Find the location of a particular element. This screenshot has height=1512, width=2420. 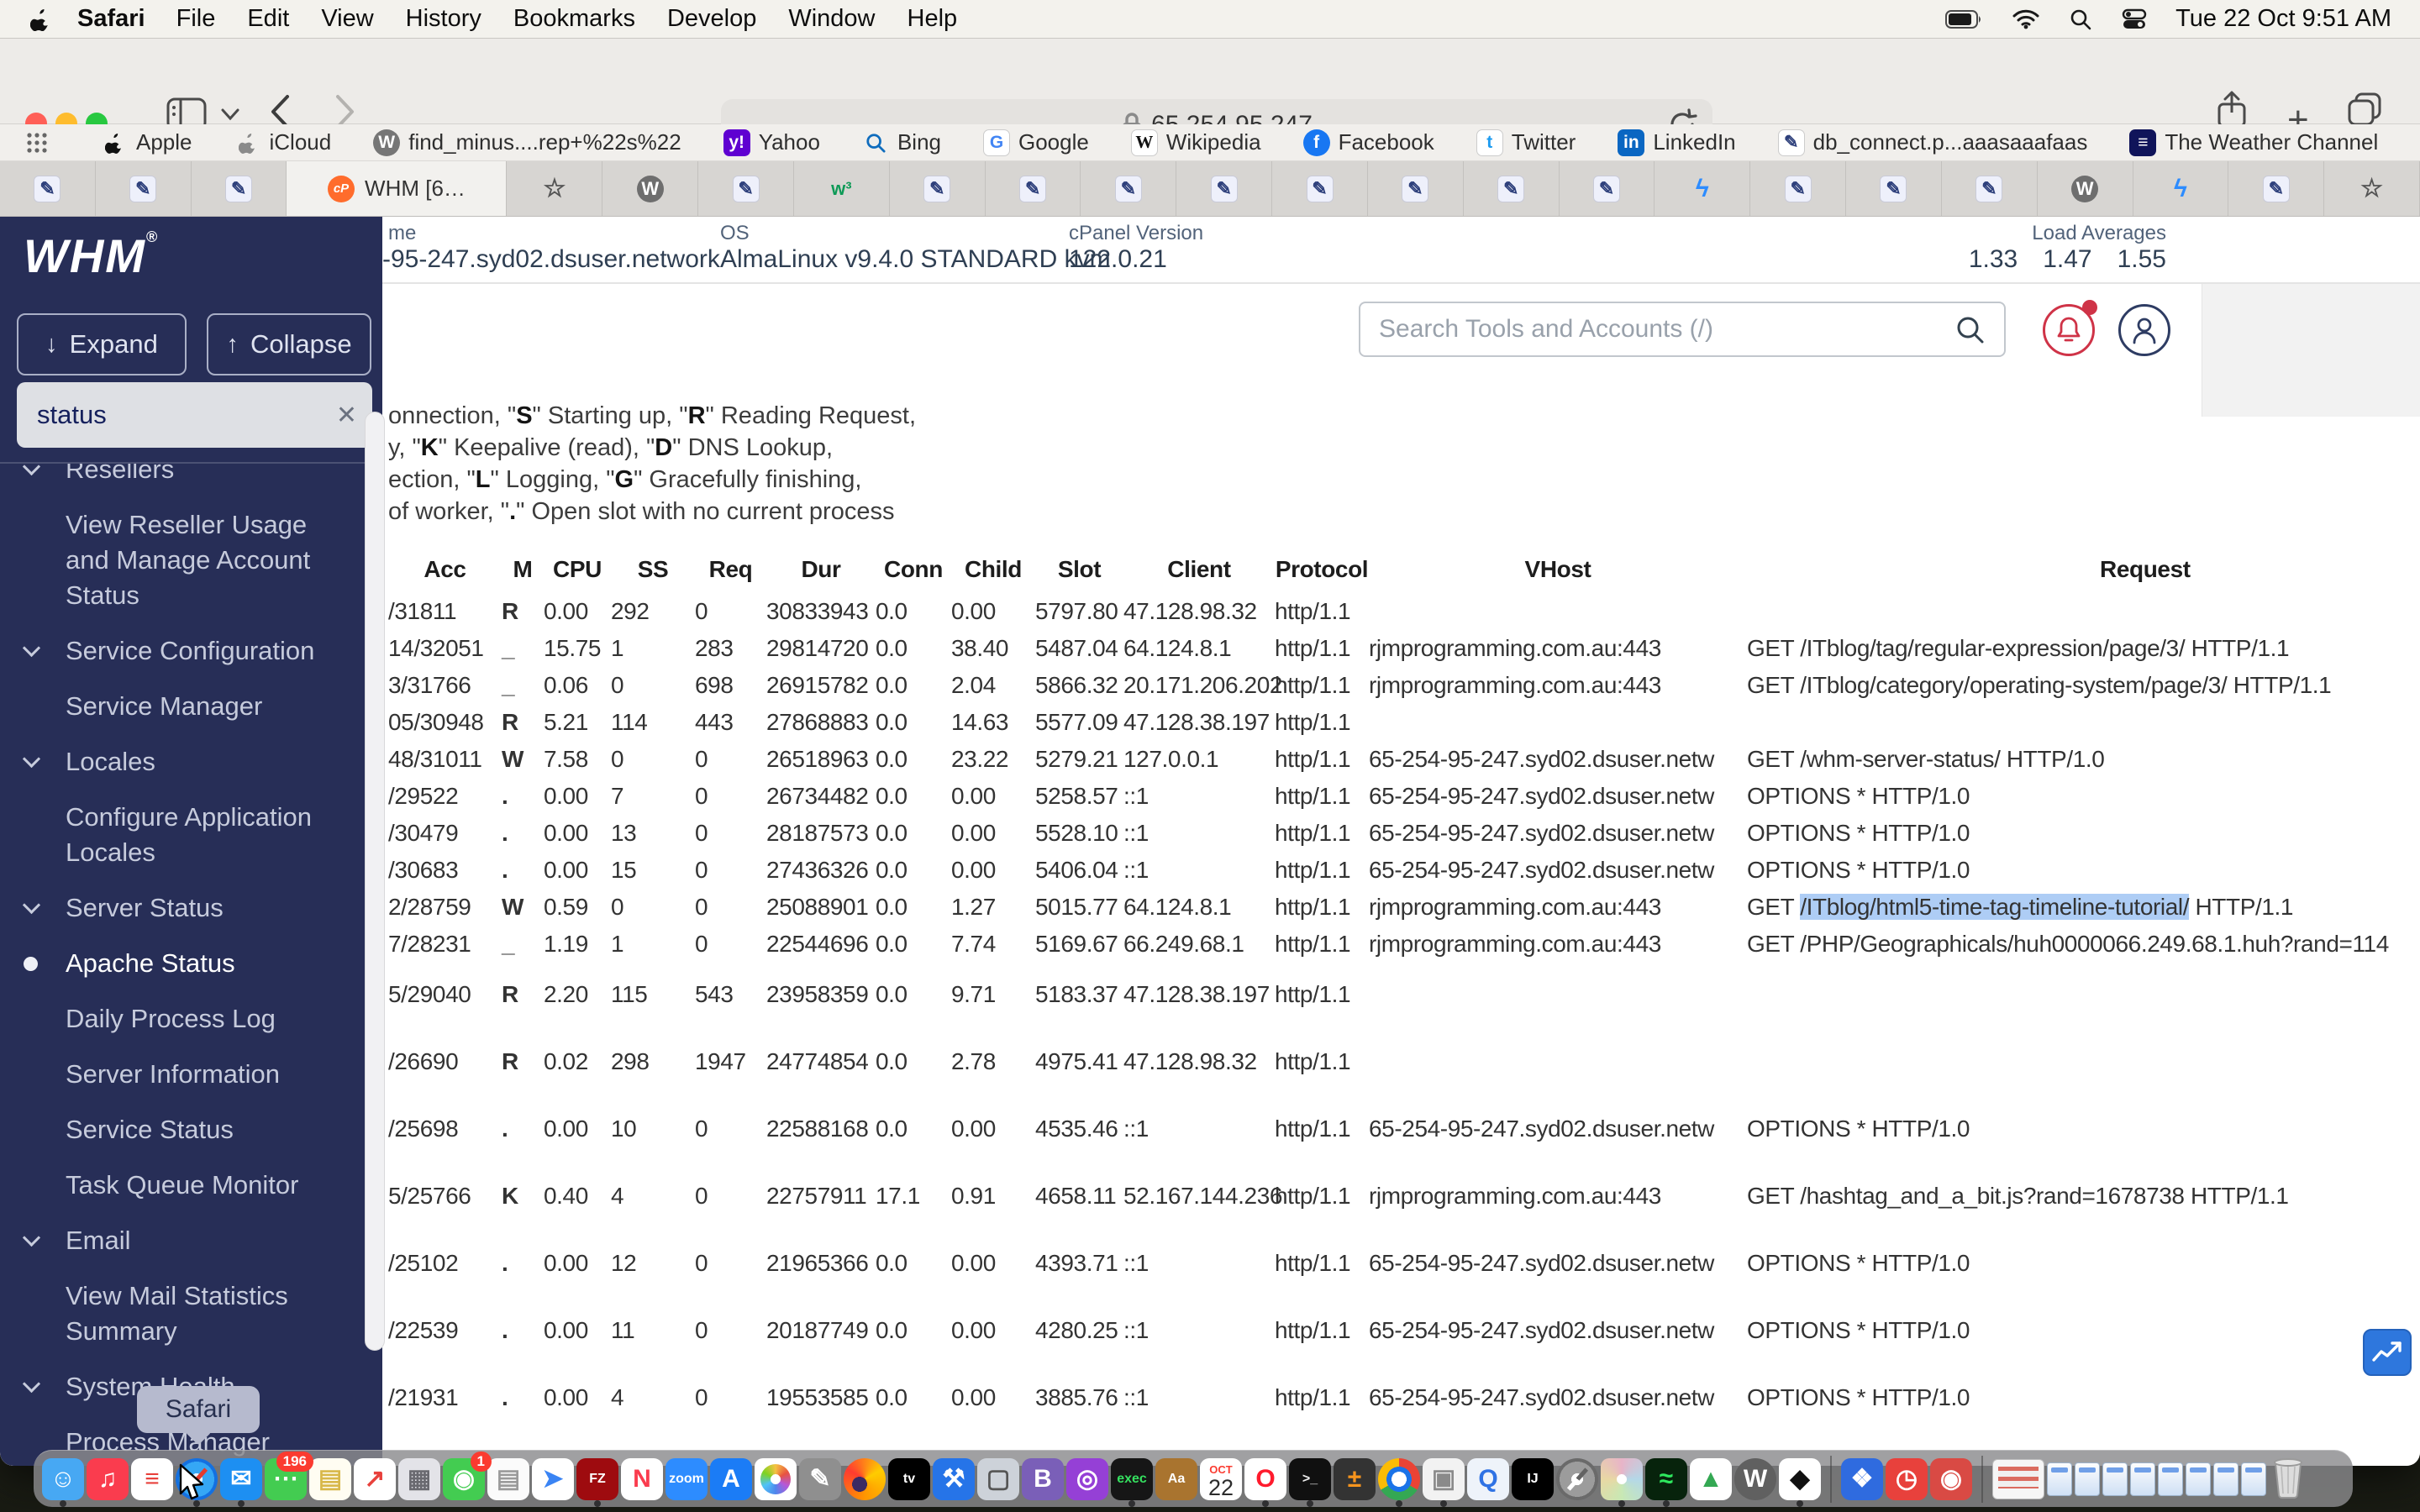

dock-dictionary-icon: Aa is located at coordinates (1176, 1478).